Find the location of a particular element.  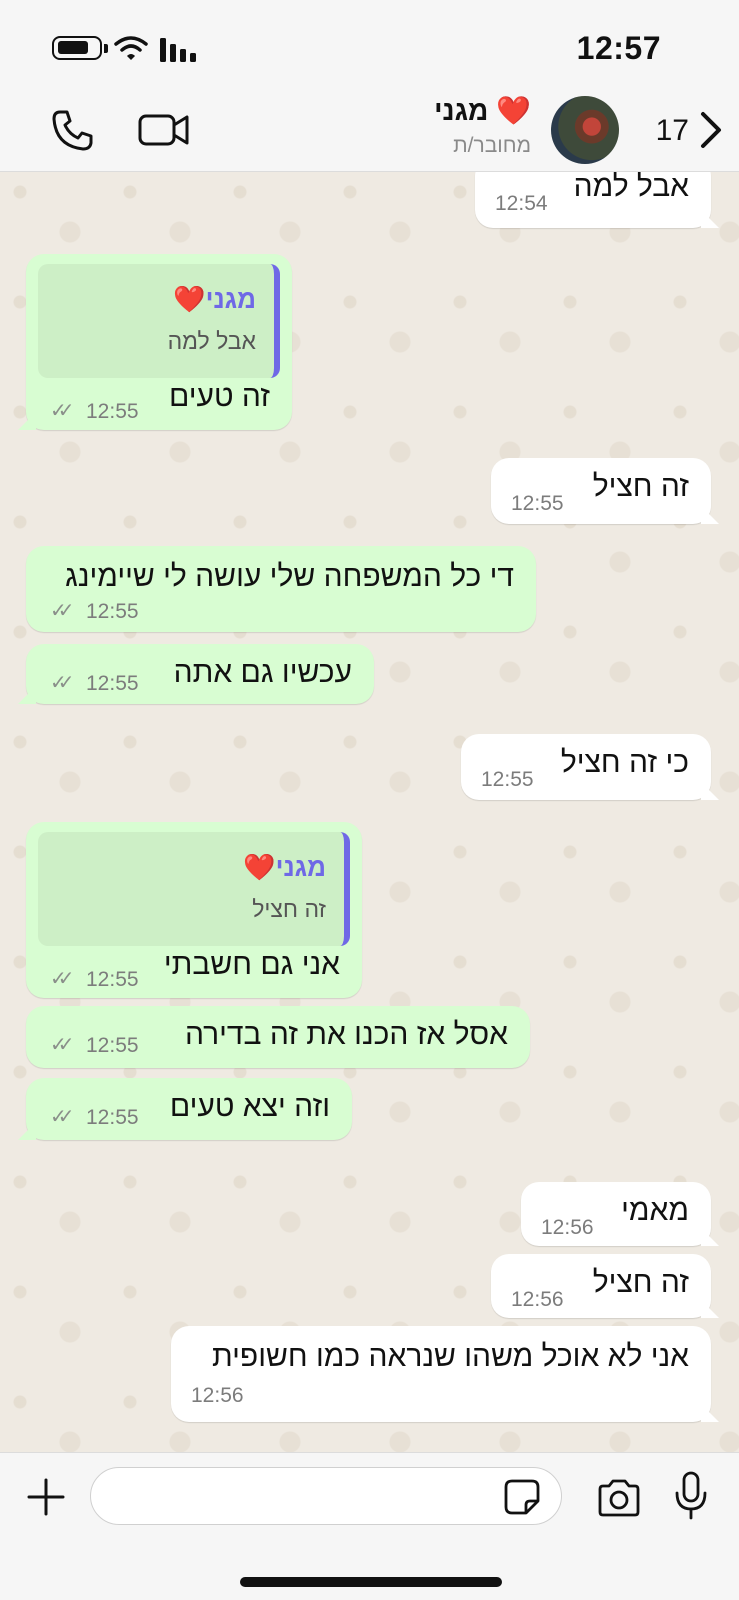

message-bubble-outgoing: וזה יצא טעים ✓✓ 12:55 is located at coordinates (189, 1109).